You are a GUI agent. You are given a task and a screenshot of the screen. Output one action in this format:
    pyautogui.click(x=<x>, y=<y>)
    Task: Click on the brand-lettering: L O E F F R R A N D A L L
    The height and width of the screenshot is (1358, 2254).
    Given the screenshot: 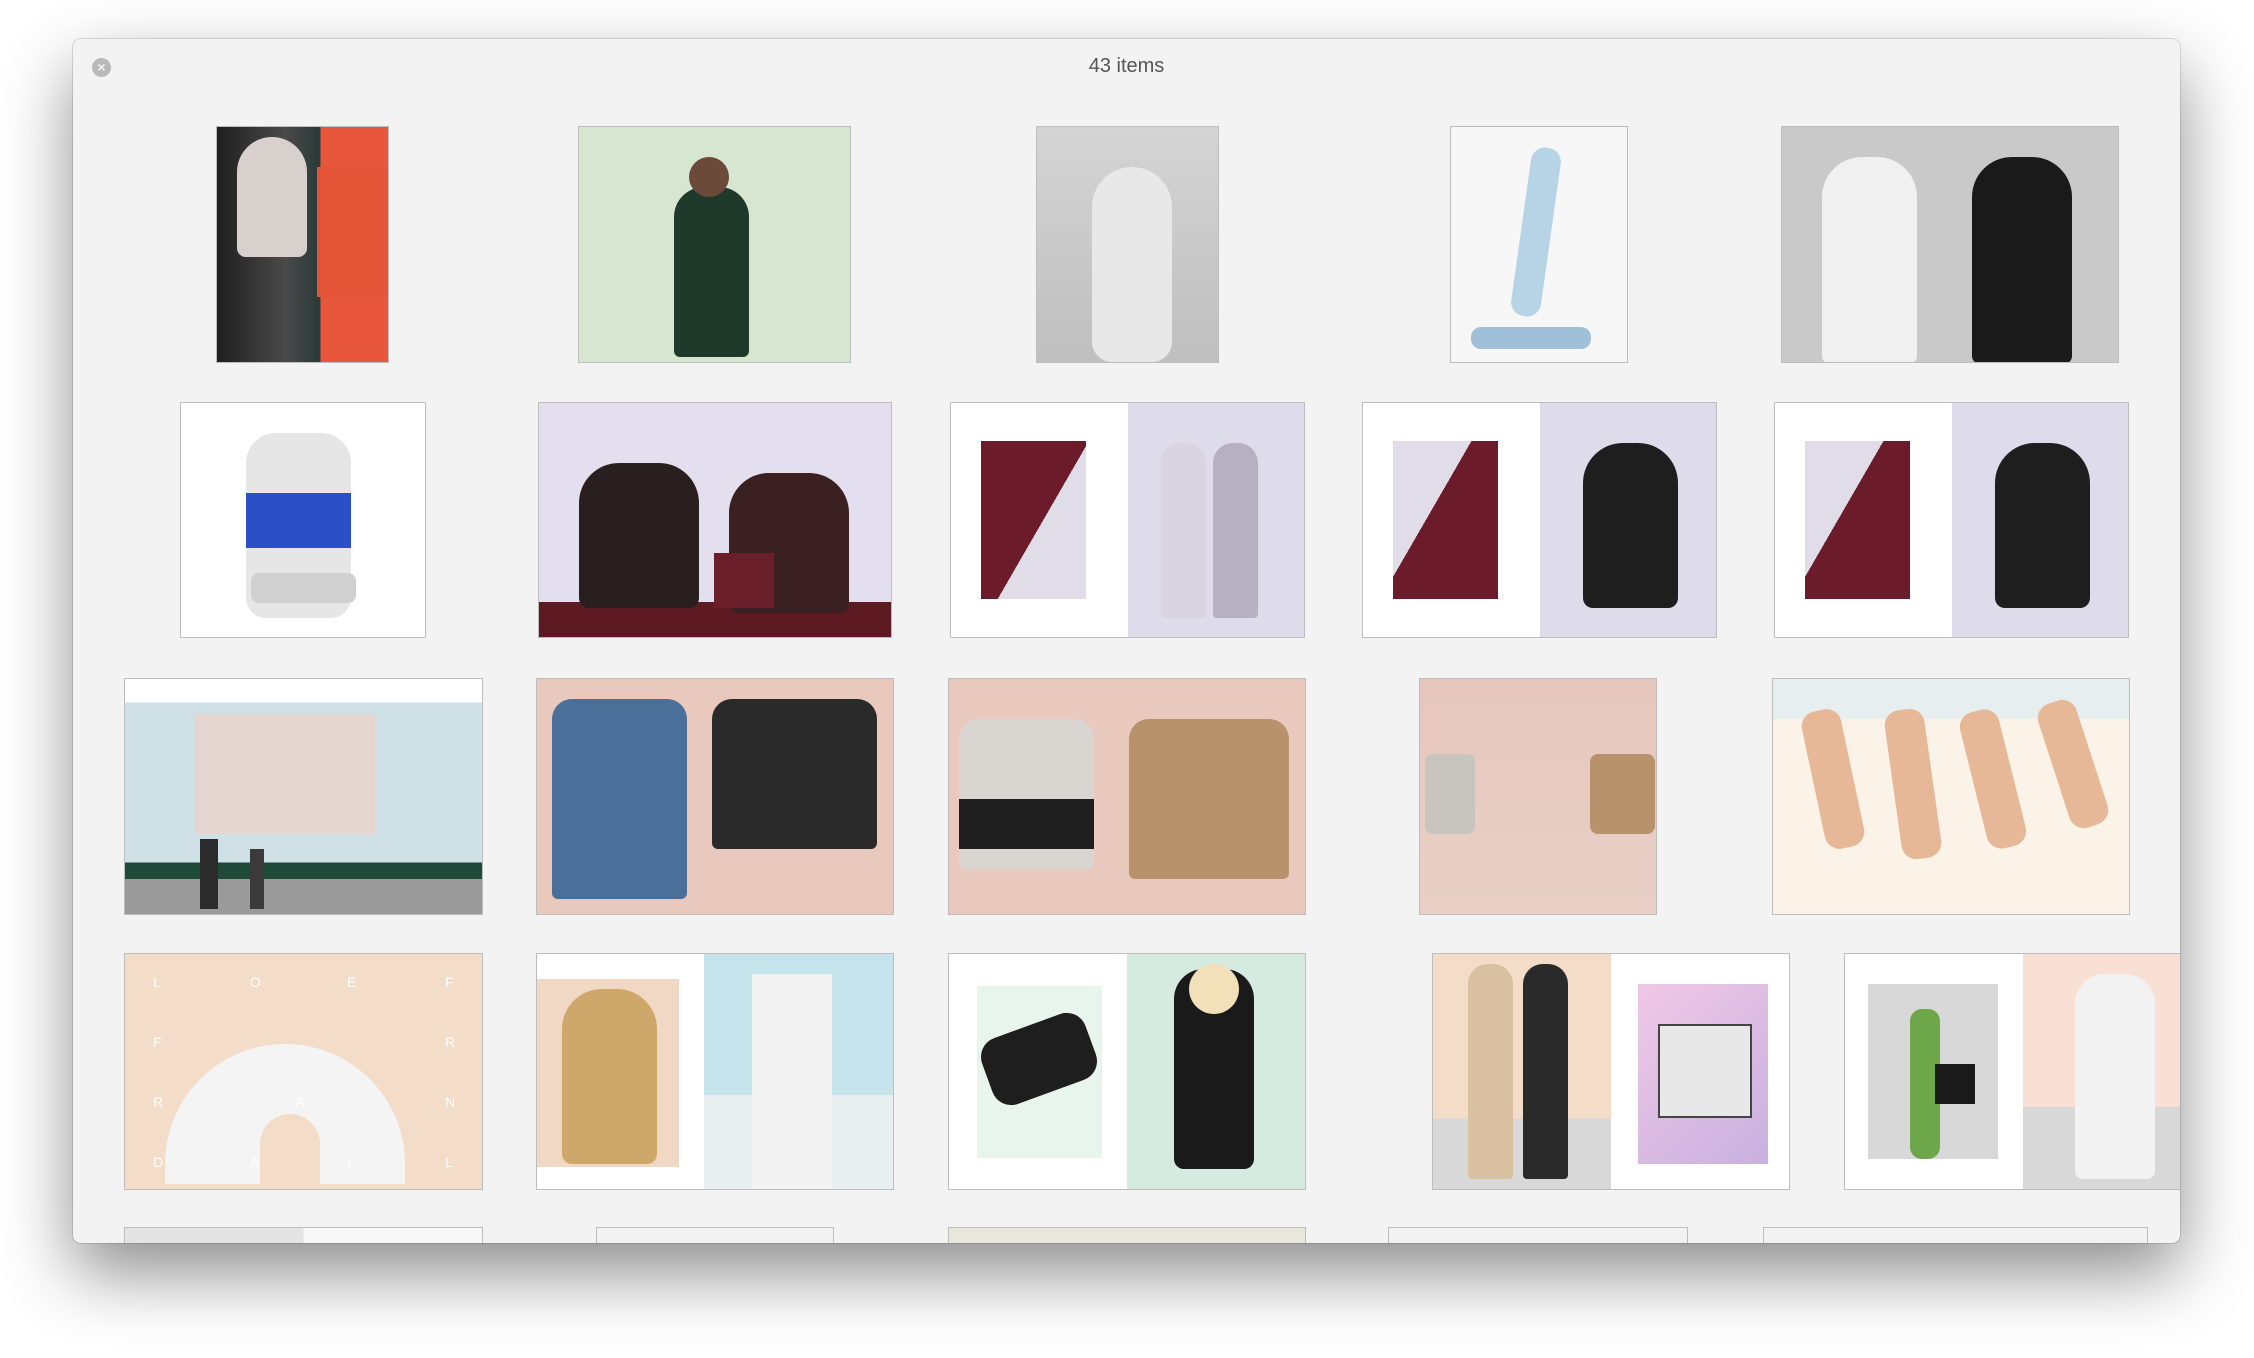 What is the action you would take?
    pyautogui.click(x=305, y=1072)
    